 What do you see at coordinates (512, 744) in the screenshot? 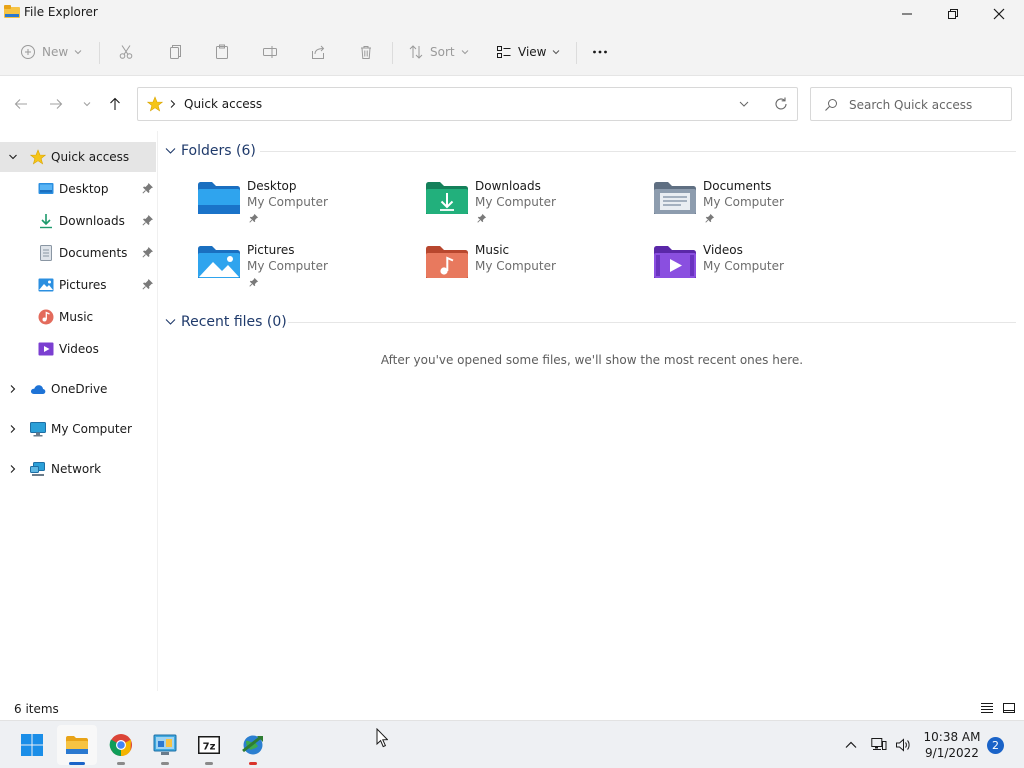
I see `taskbar: 7z 10:38 AM 9/1/2022 2` at bounding box center [512, 744].